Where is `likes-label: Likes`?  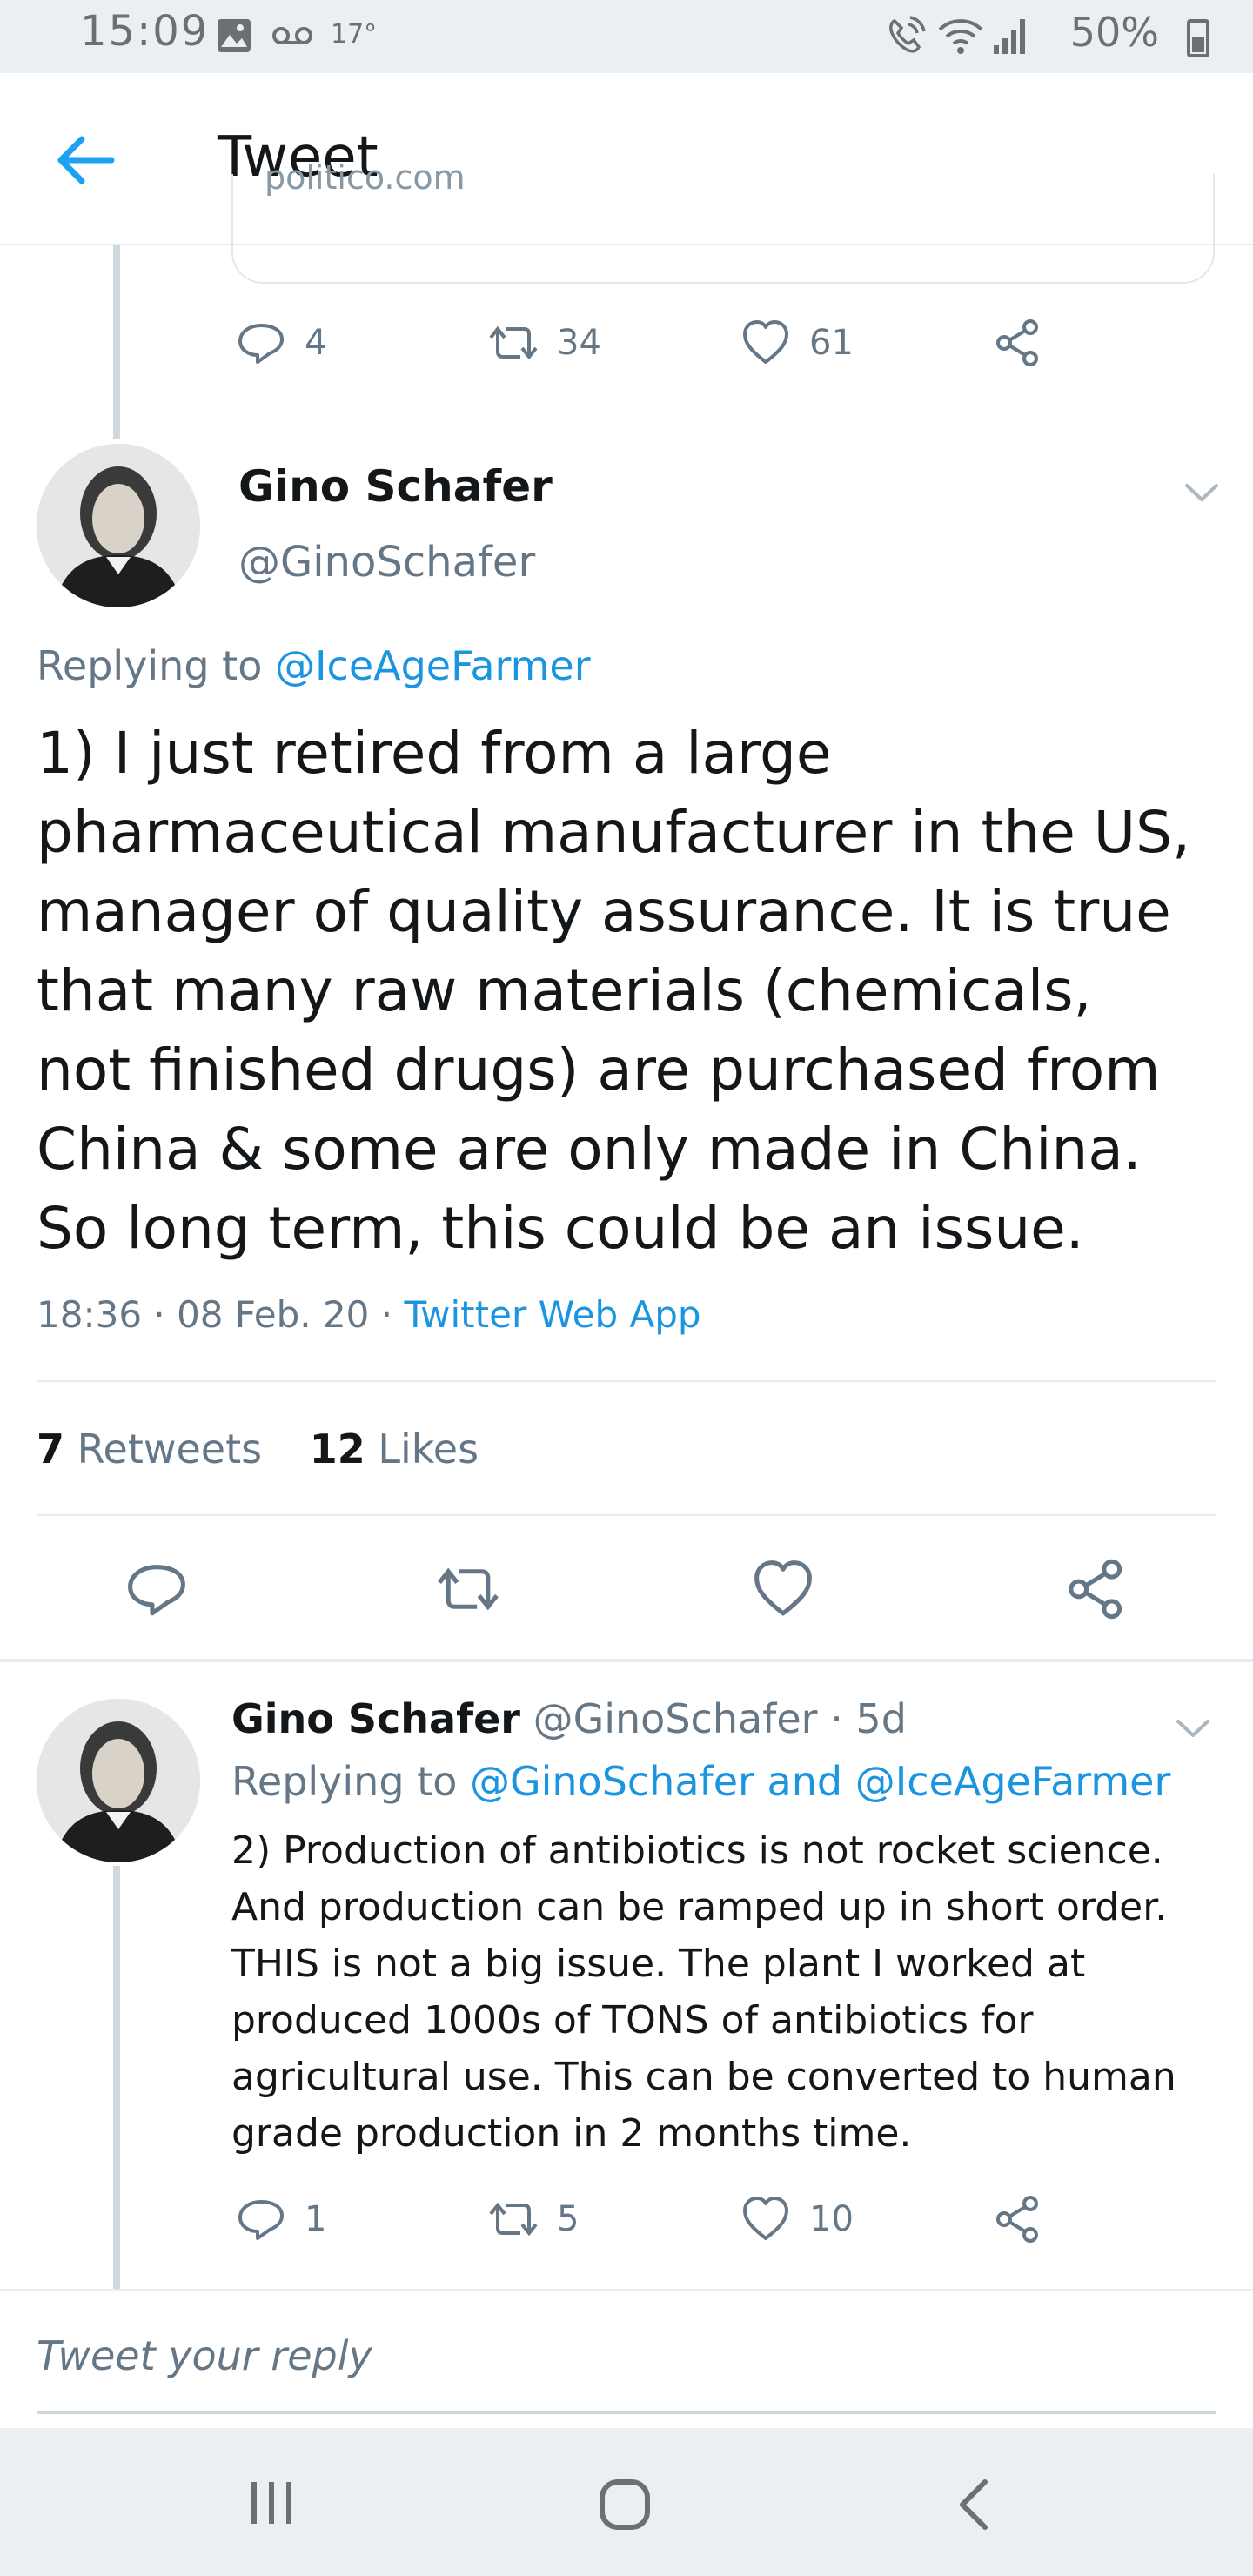
likes-label: Likes is located at coordinates (422, 1449).